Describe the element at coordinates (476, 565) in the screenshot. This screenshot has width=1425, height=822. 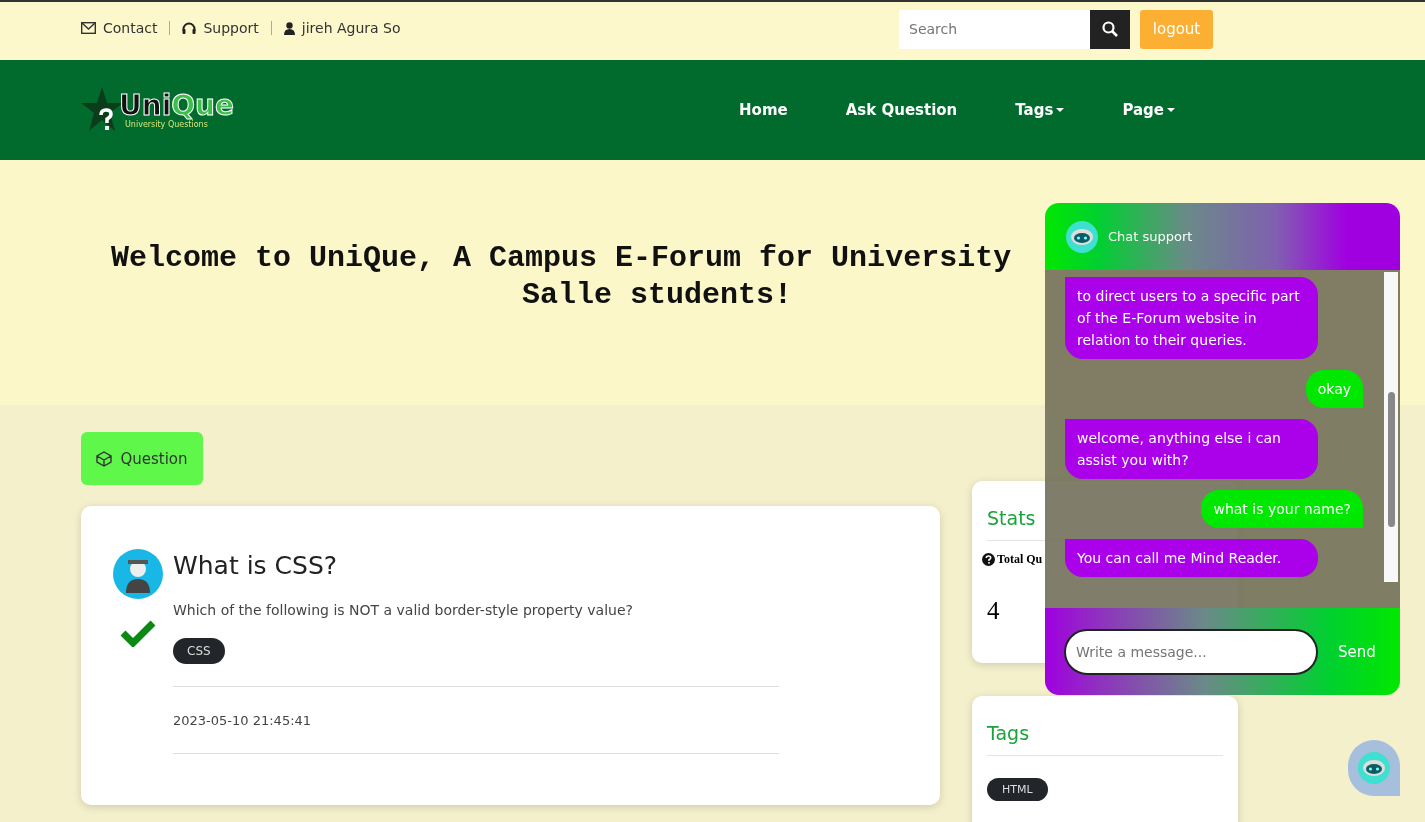
I see `question-title: What is CSS?` at that location.